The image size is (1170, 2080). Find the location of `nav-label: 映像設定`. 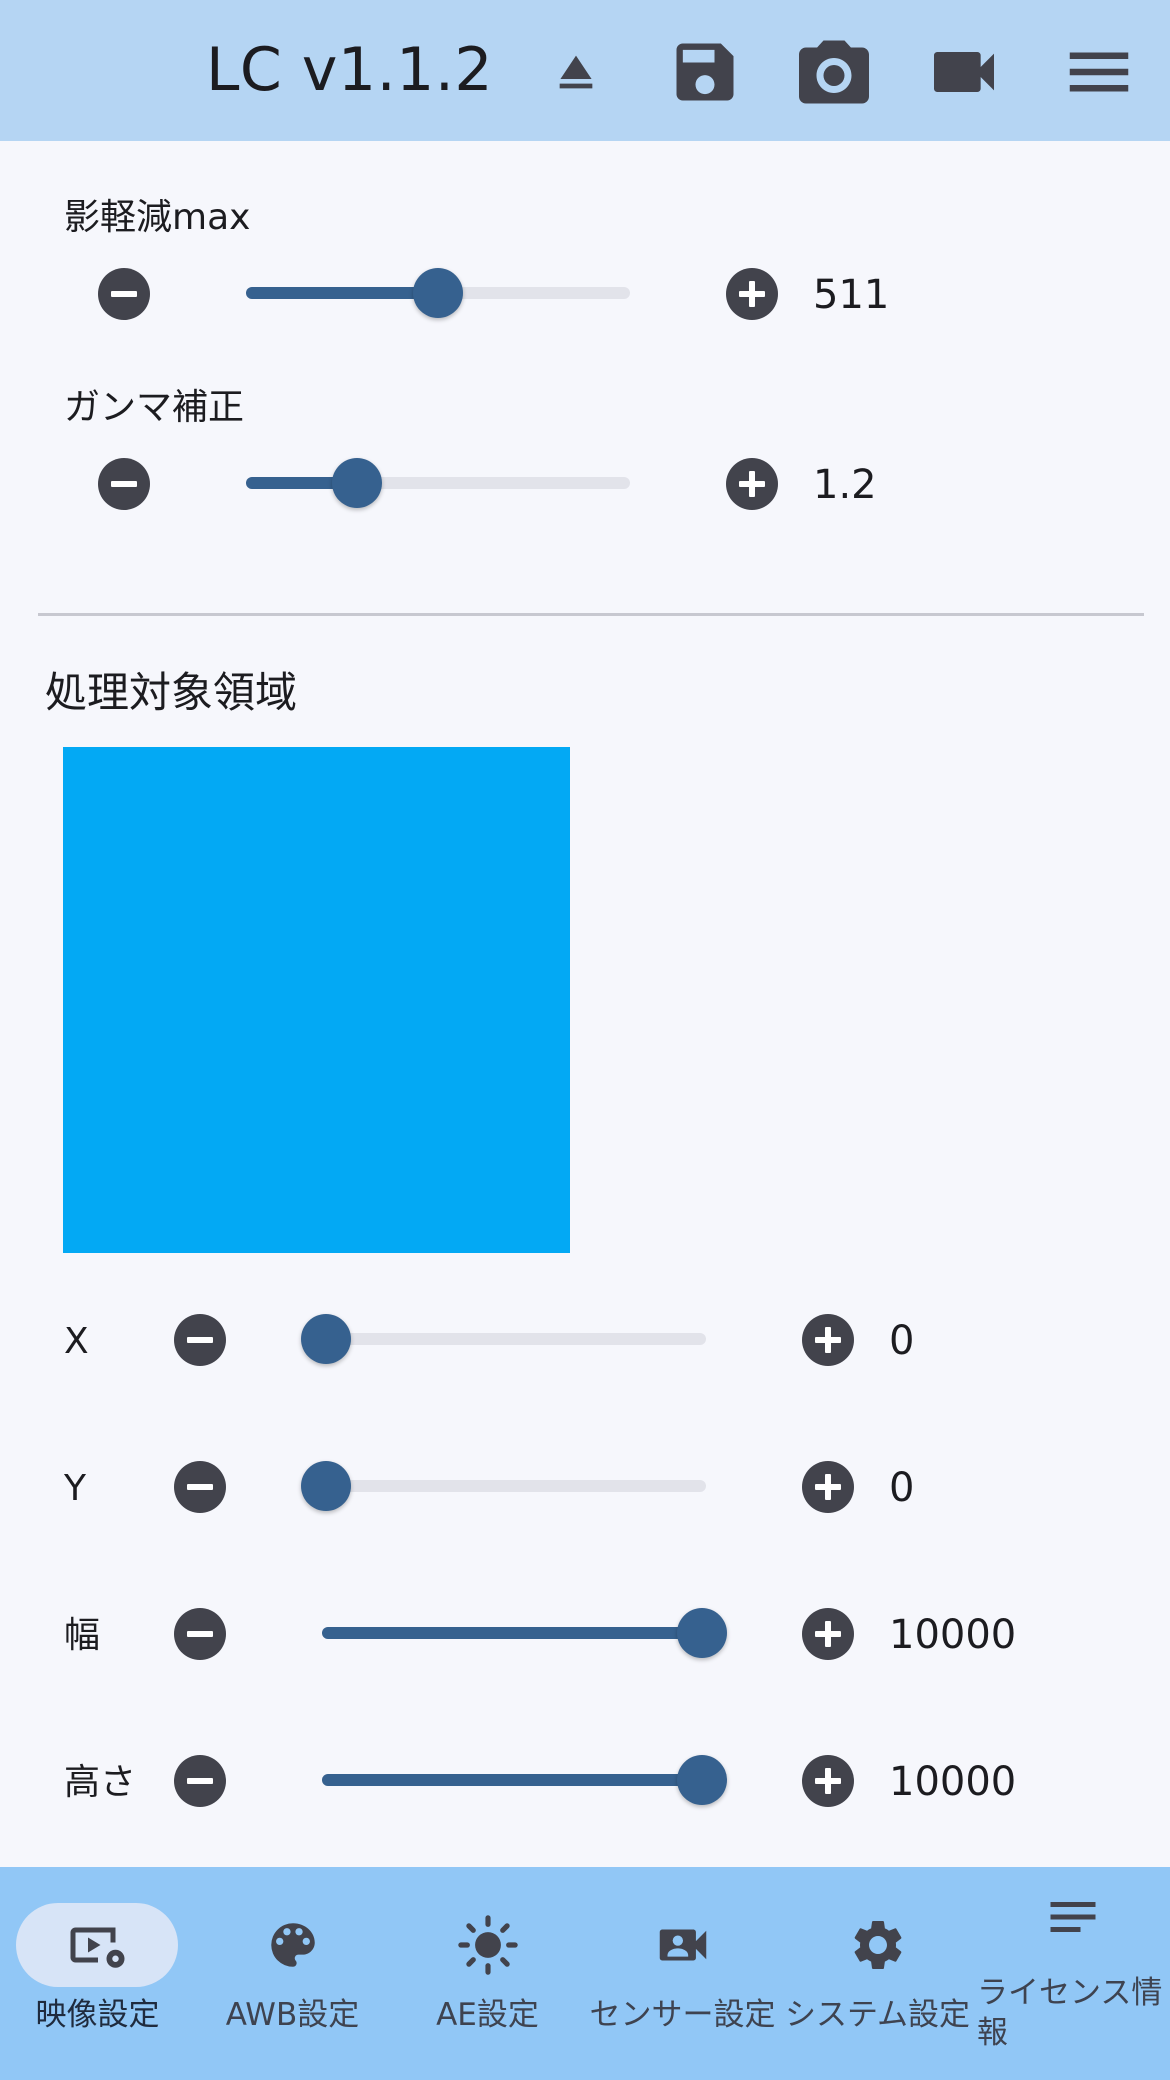

nav-label: 映像設定 is located at coordinates (97, 2015).